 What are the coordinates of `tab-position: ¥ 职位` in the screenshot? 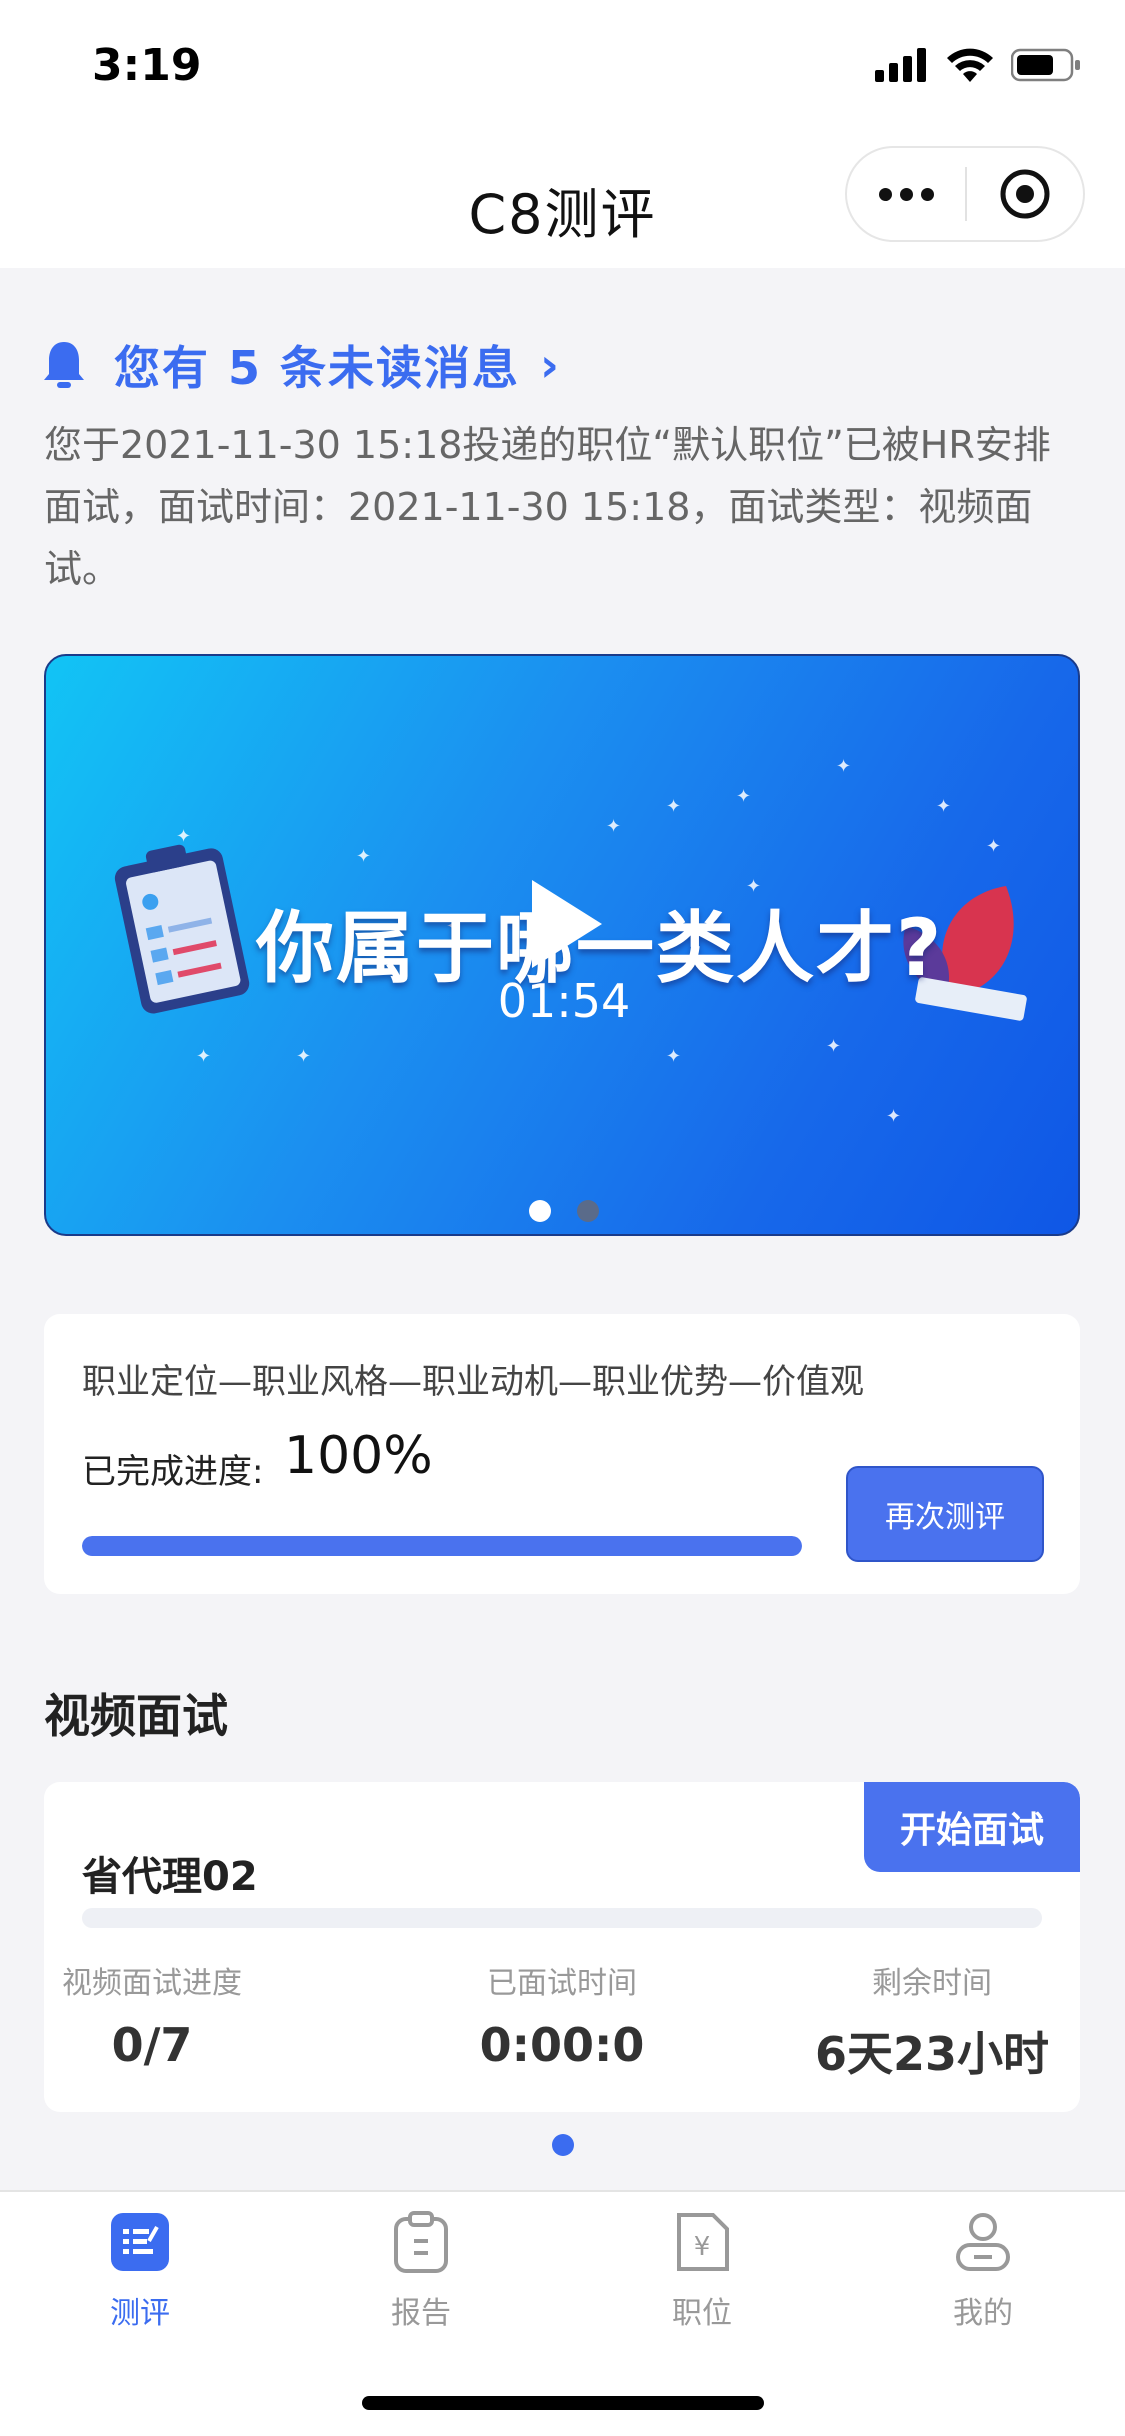 It's located at (702, 2271).